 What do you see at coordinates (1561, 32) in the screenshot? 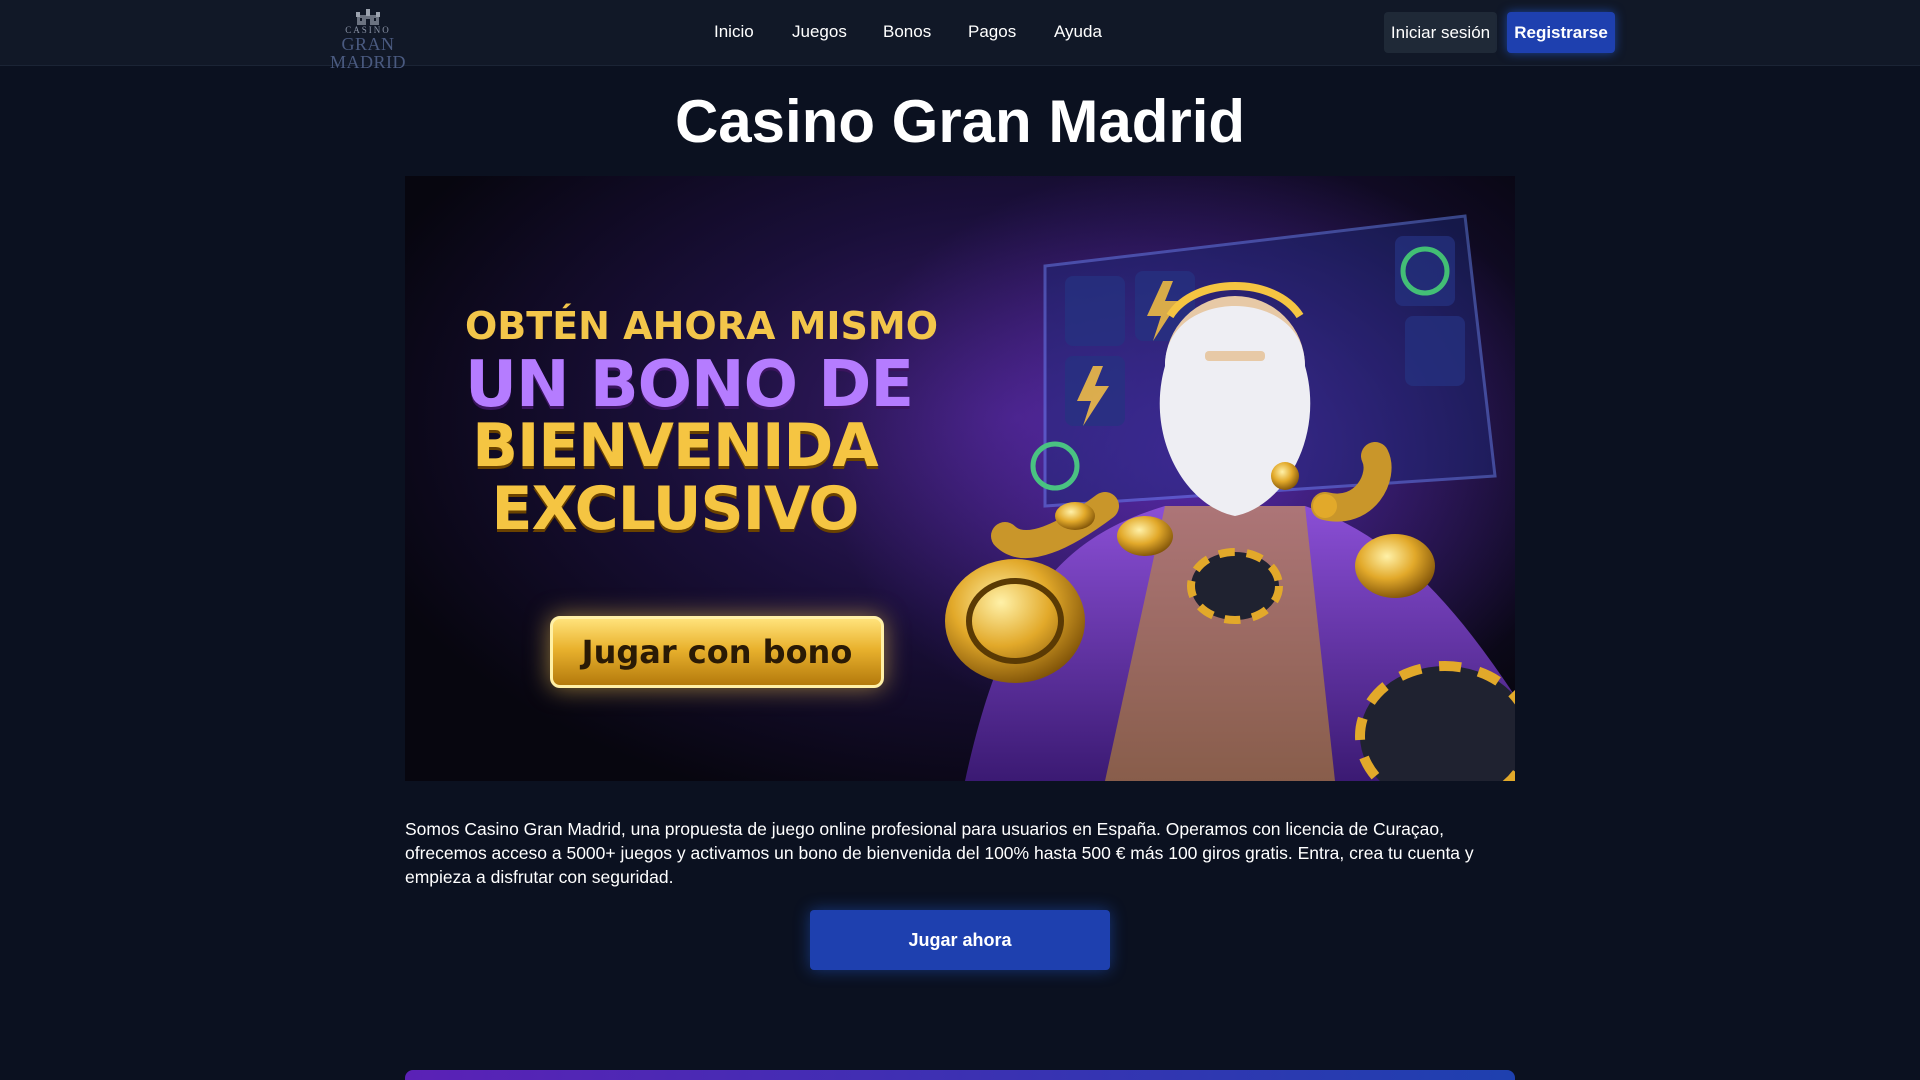
I see `register-button: Registrarse` at bounding box center [1561, 32].